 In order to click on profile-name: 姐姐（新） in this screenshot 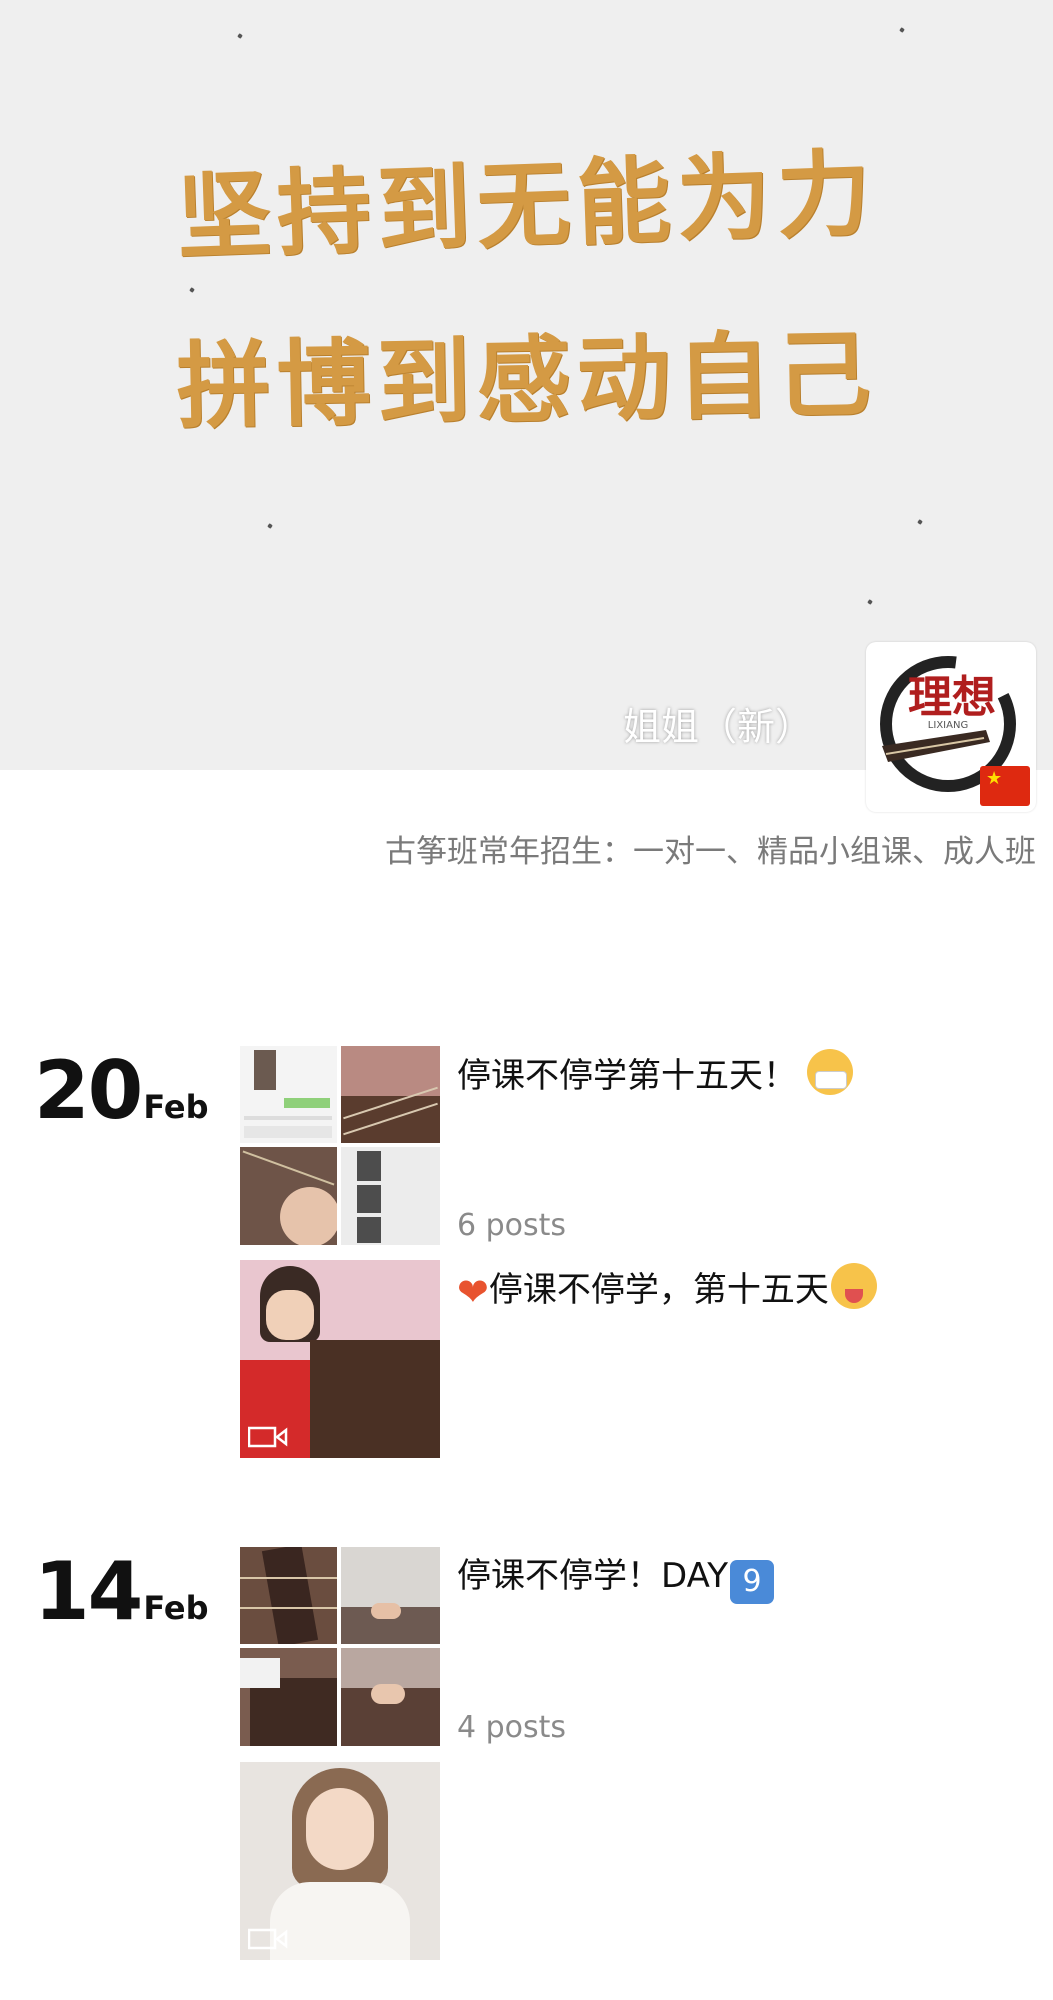, I will do `click(718, 723)`.